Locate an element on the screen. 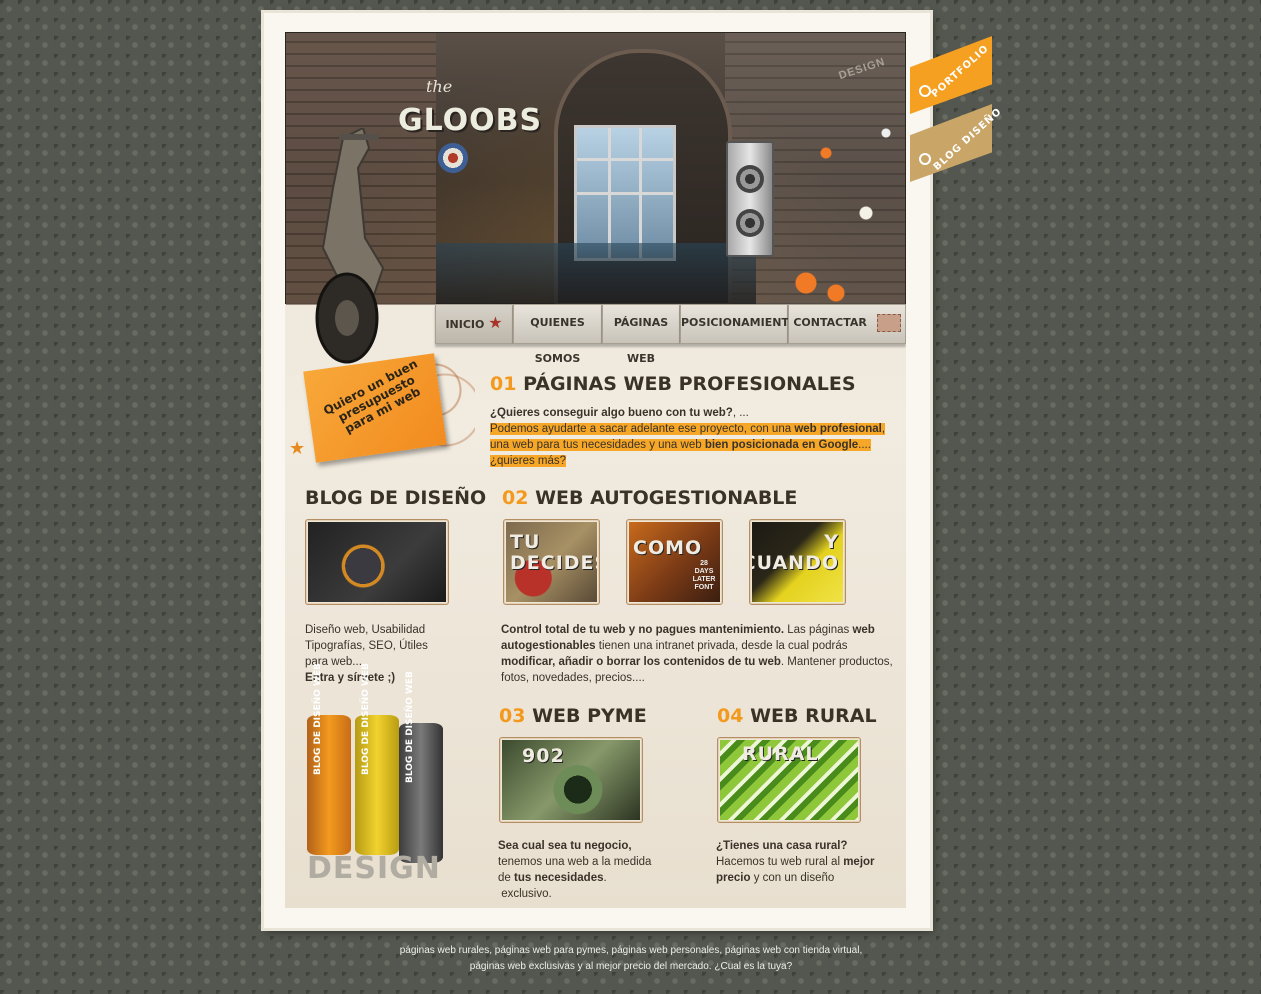  text-fragment: de is located at coordinates (506, 878).